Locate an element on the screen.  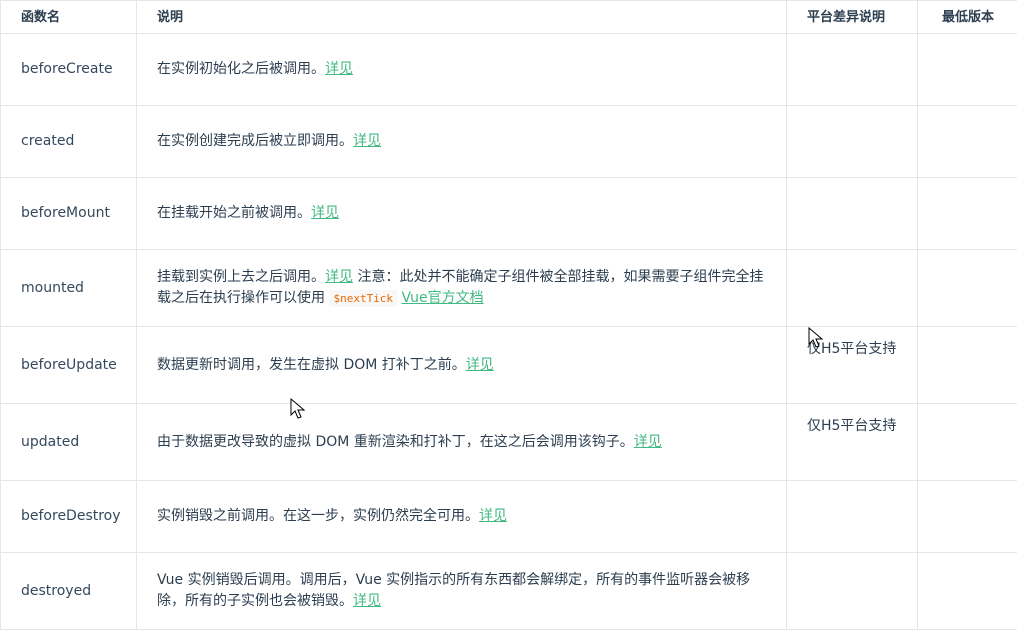
description-cell: 在实例初始化之后被调用。详见 is located at coordinates (462, 70).